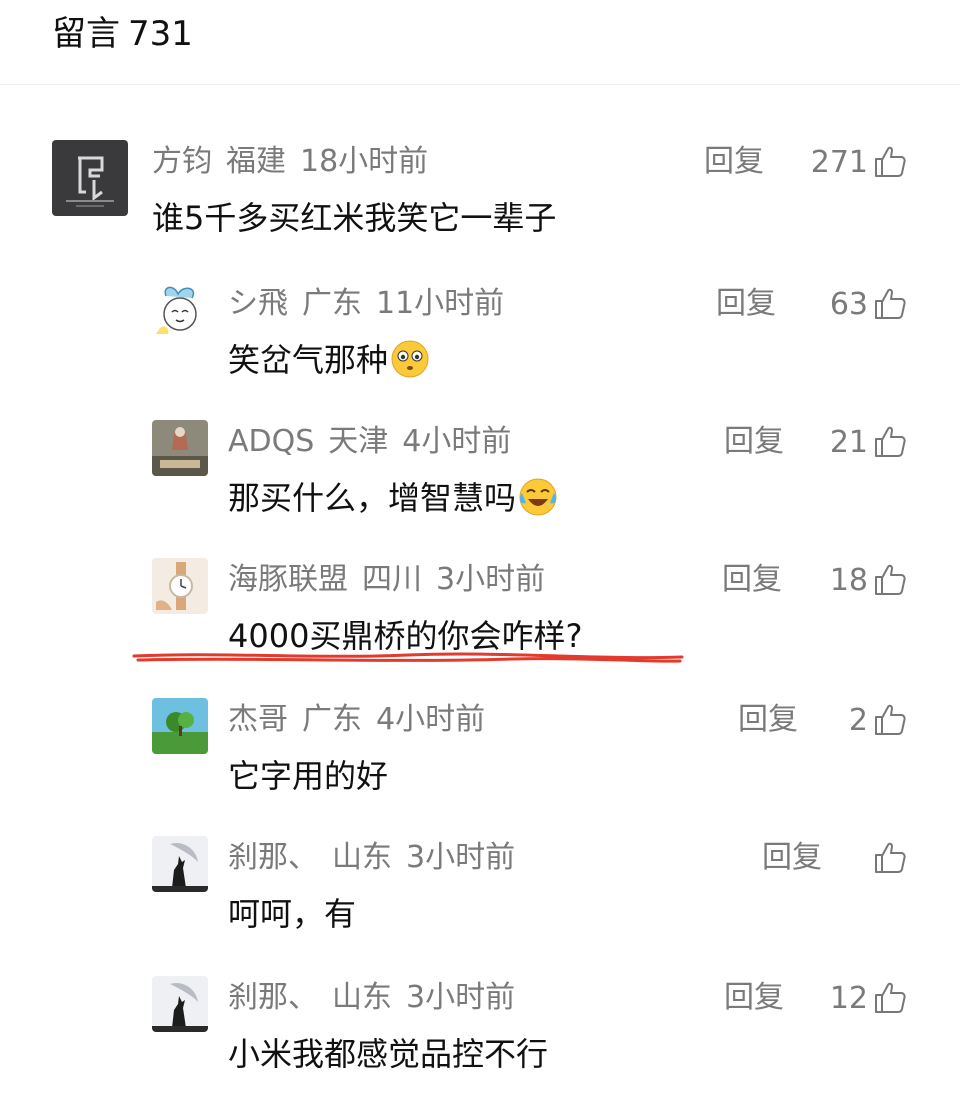 The height and width of the screenshot is (1100, 960). Describe the element at coordinates (392, 579) in the screenshot. I see `comment-region: 四川` at that location.